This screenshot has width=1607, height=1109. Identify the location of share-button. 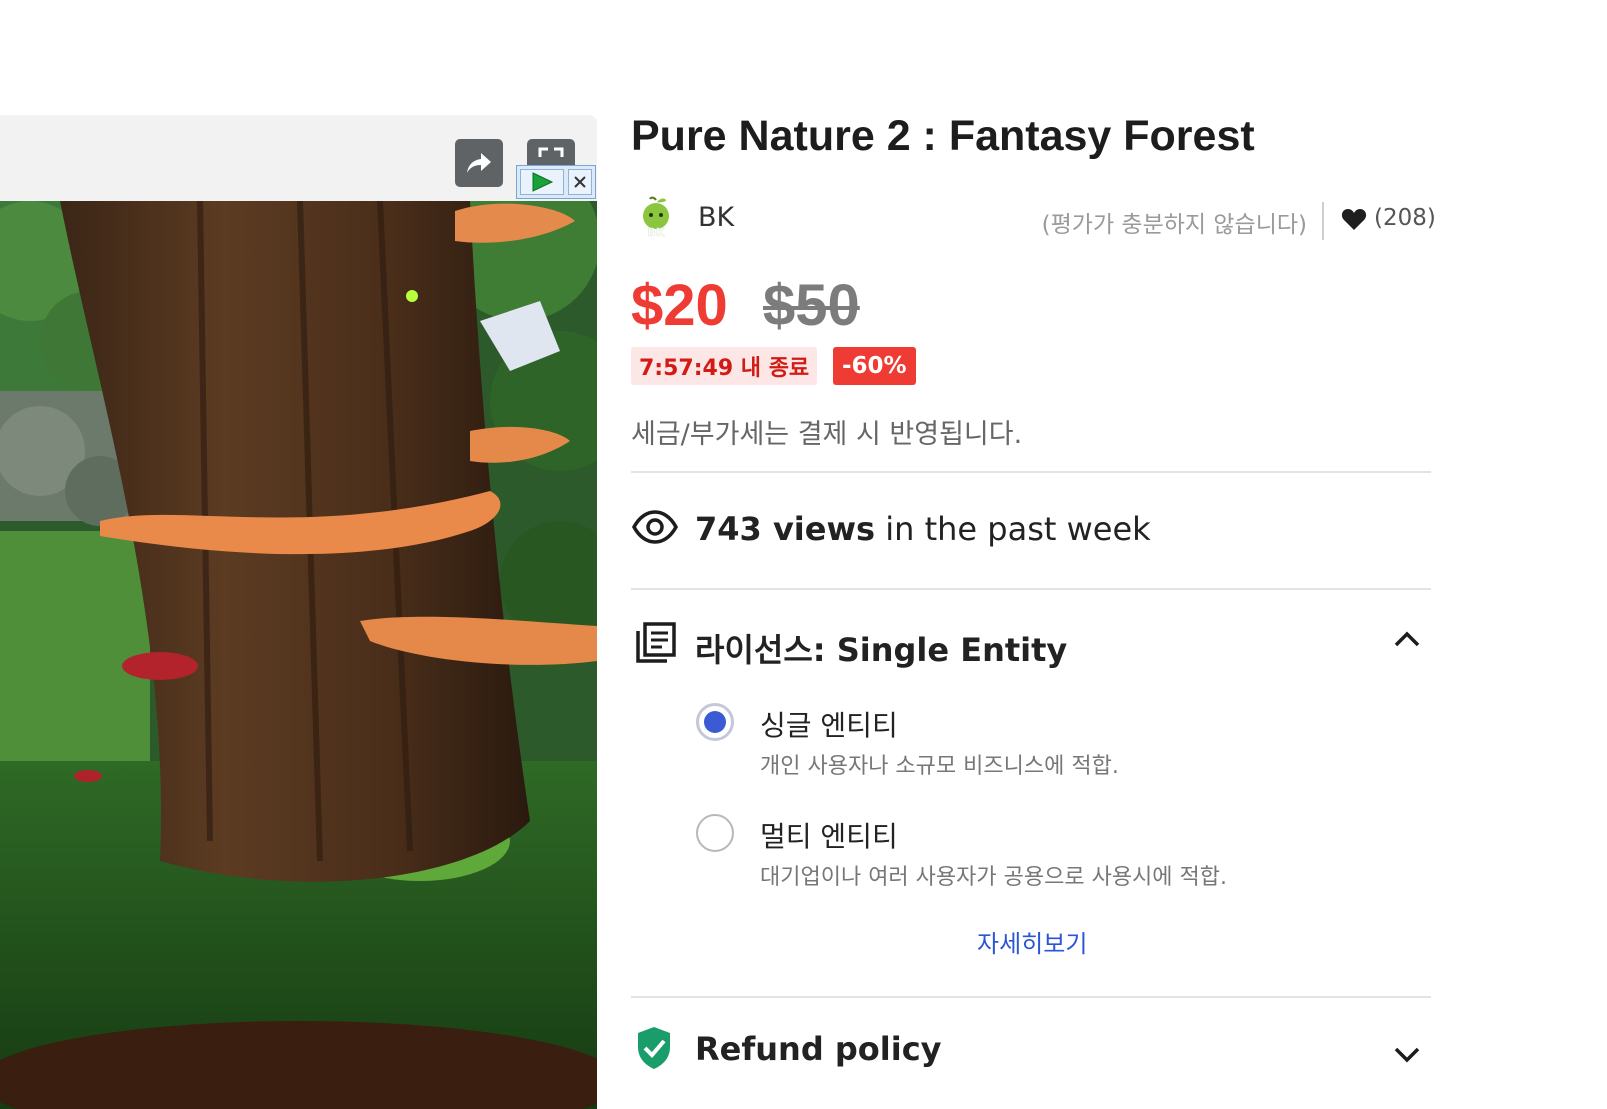
(479, 163).